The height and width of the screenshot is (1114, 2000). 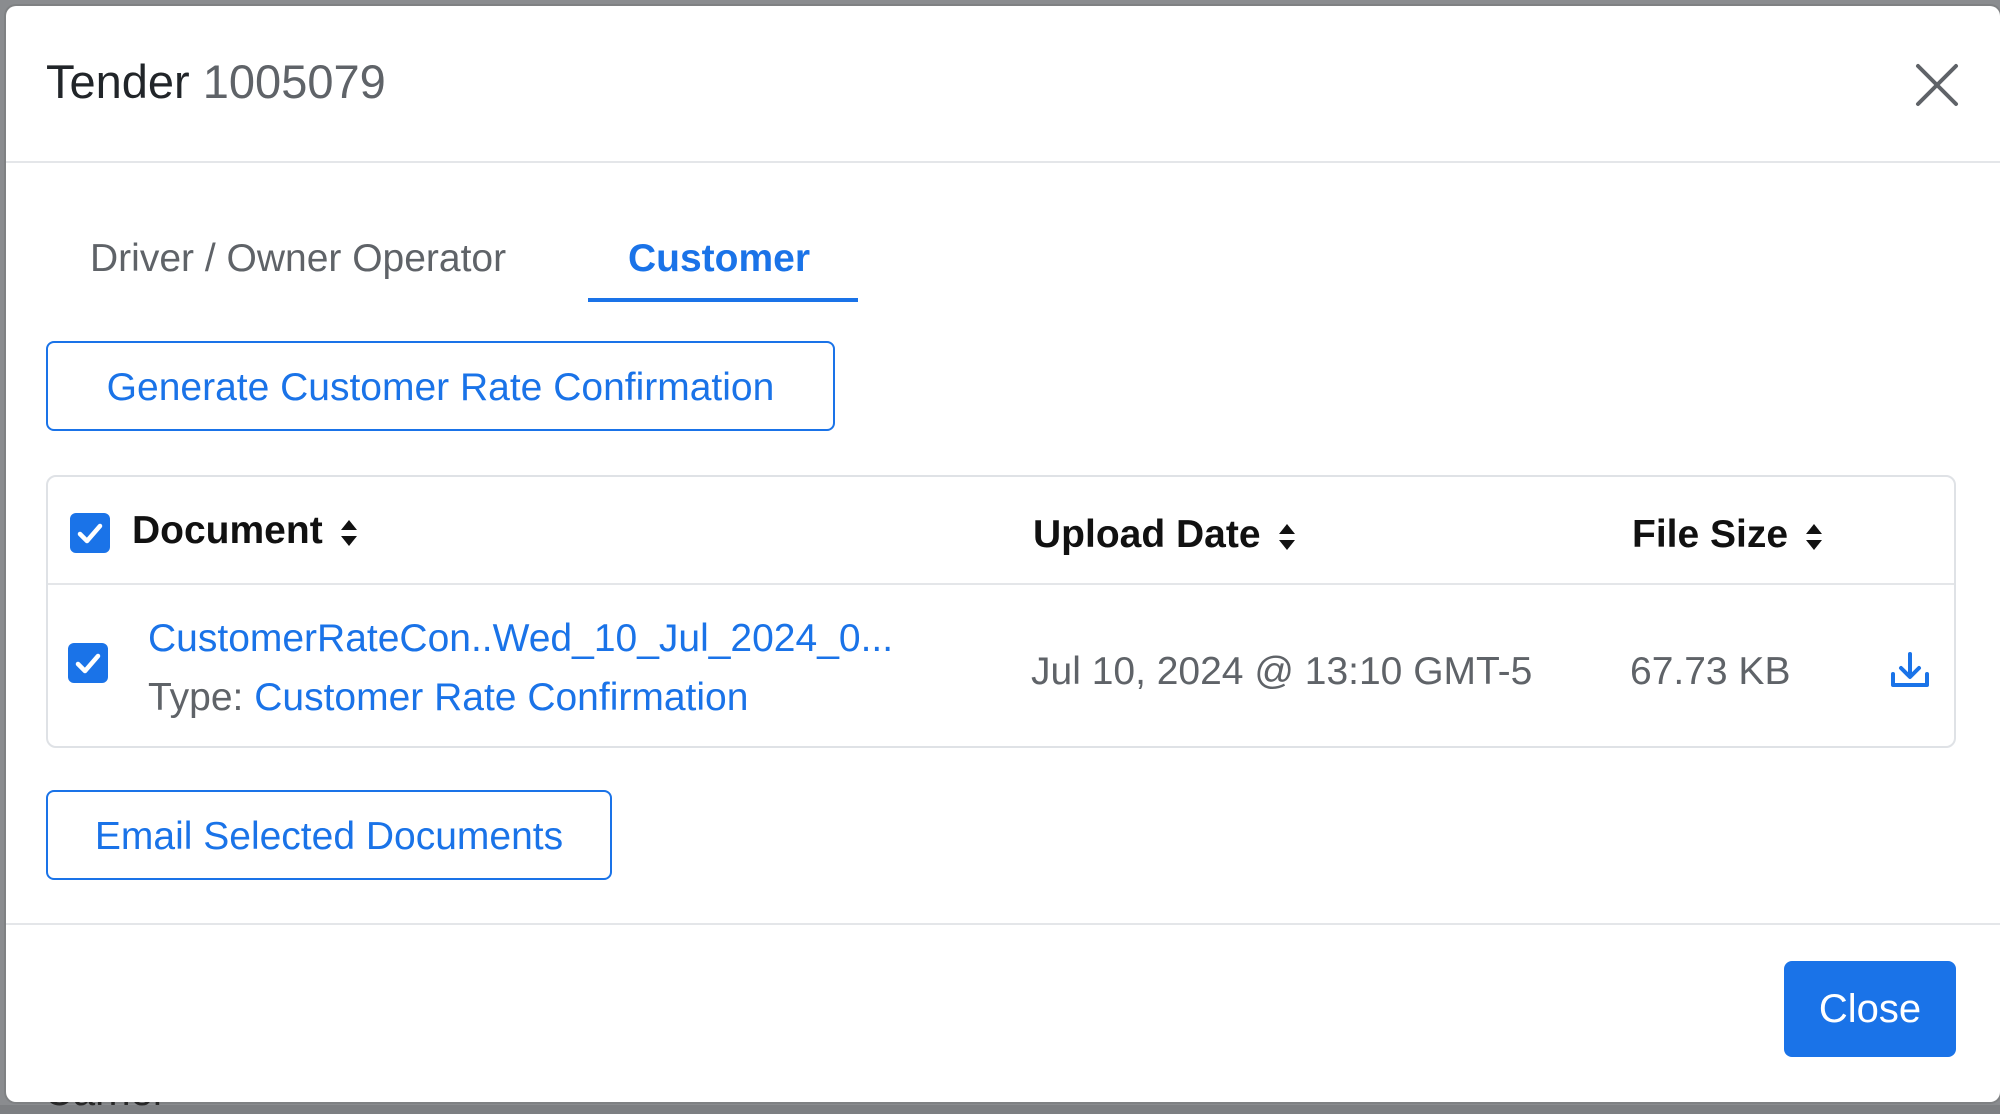 I want to click on row-select-checkbox, so click(x=88, y=663).